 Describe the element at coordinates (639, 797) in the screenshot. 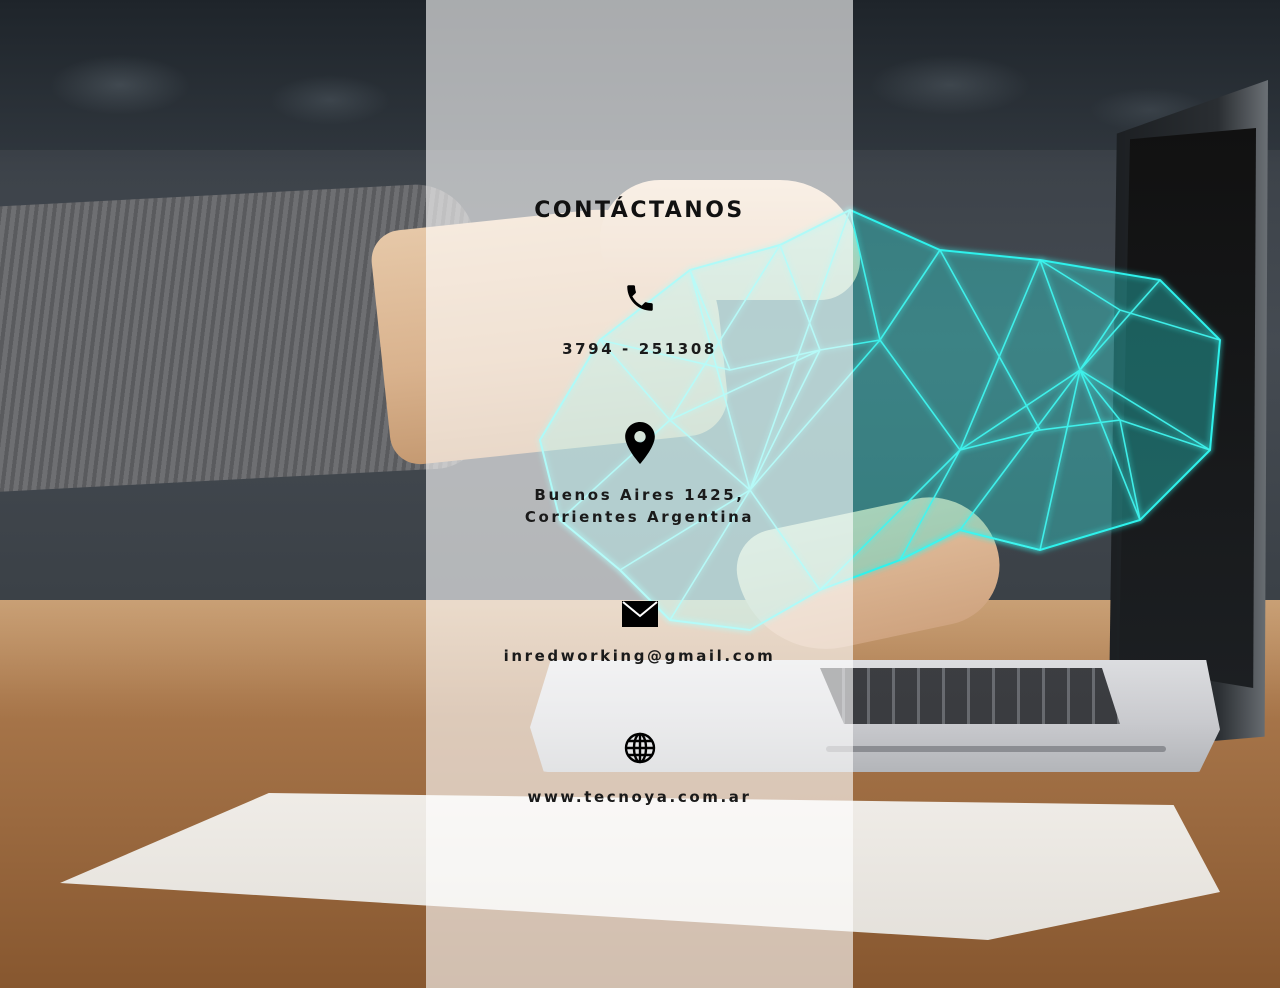

I see `website-url: www.tecnoya.com.ar` at that location.